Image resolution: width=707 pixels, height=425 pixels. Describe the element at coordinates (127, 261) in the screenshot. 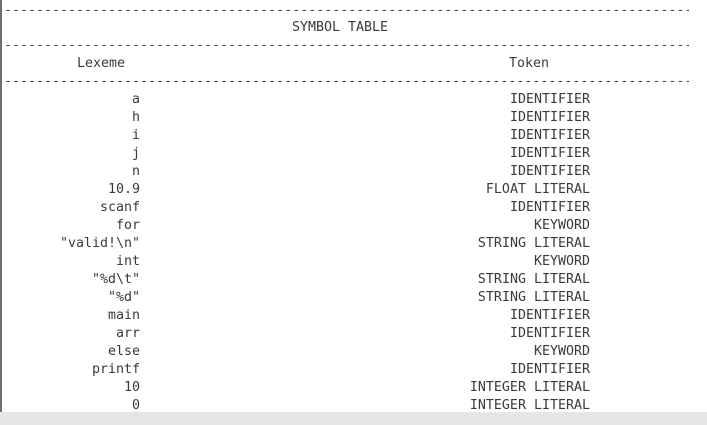

I see `lexeme-cell: int` at that location.